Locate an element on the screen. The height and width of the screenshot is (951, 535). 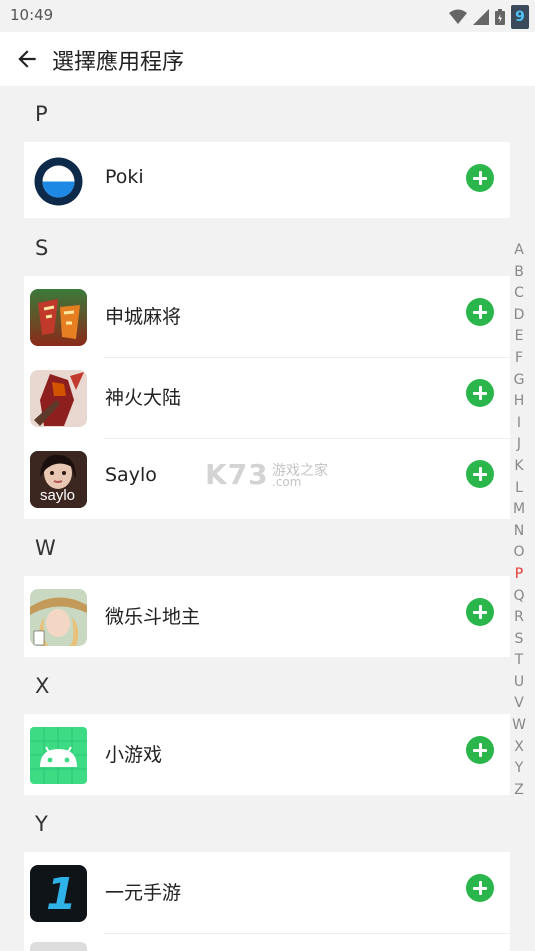
back-arrow-icon is located at coordinates (27, 59).